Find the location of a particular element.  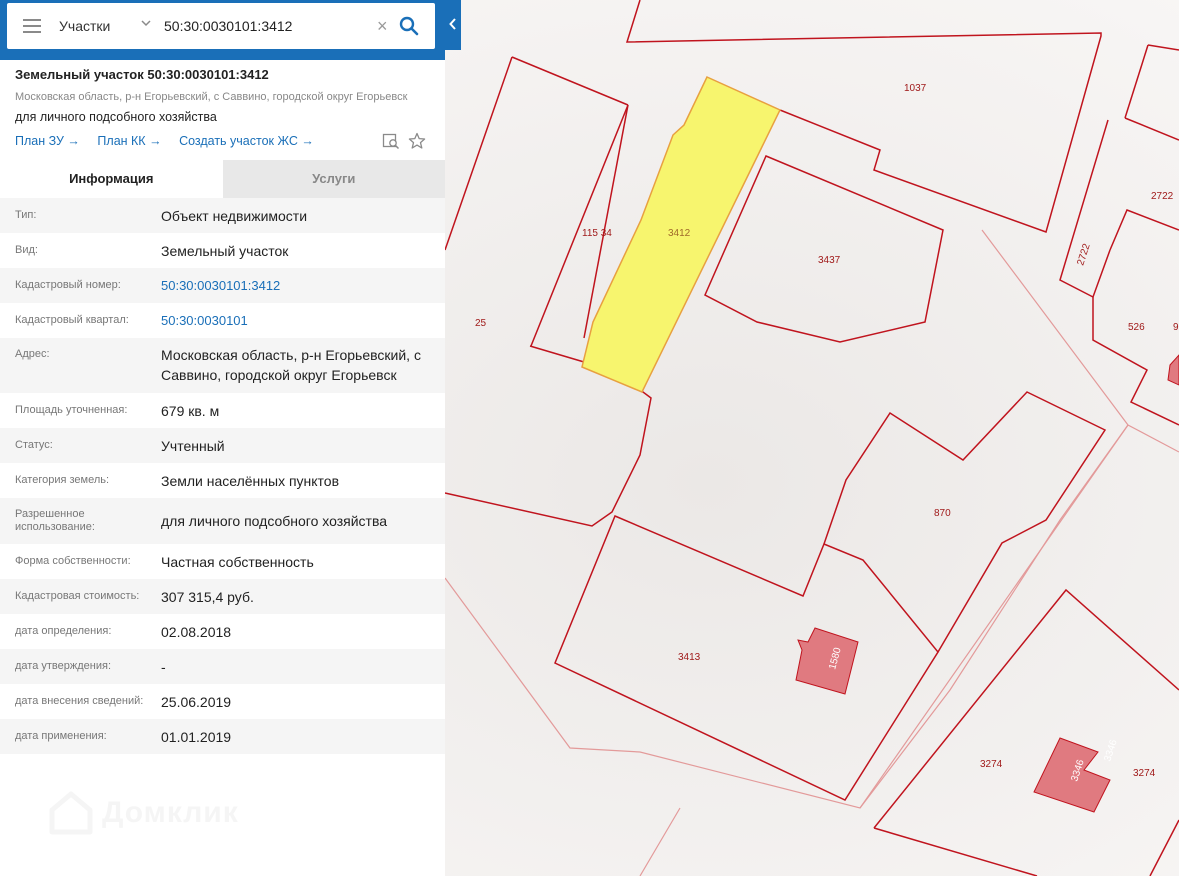

menu-icon is located at coordinates (32, 26).